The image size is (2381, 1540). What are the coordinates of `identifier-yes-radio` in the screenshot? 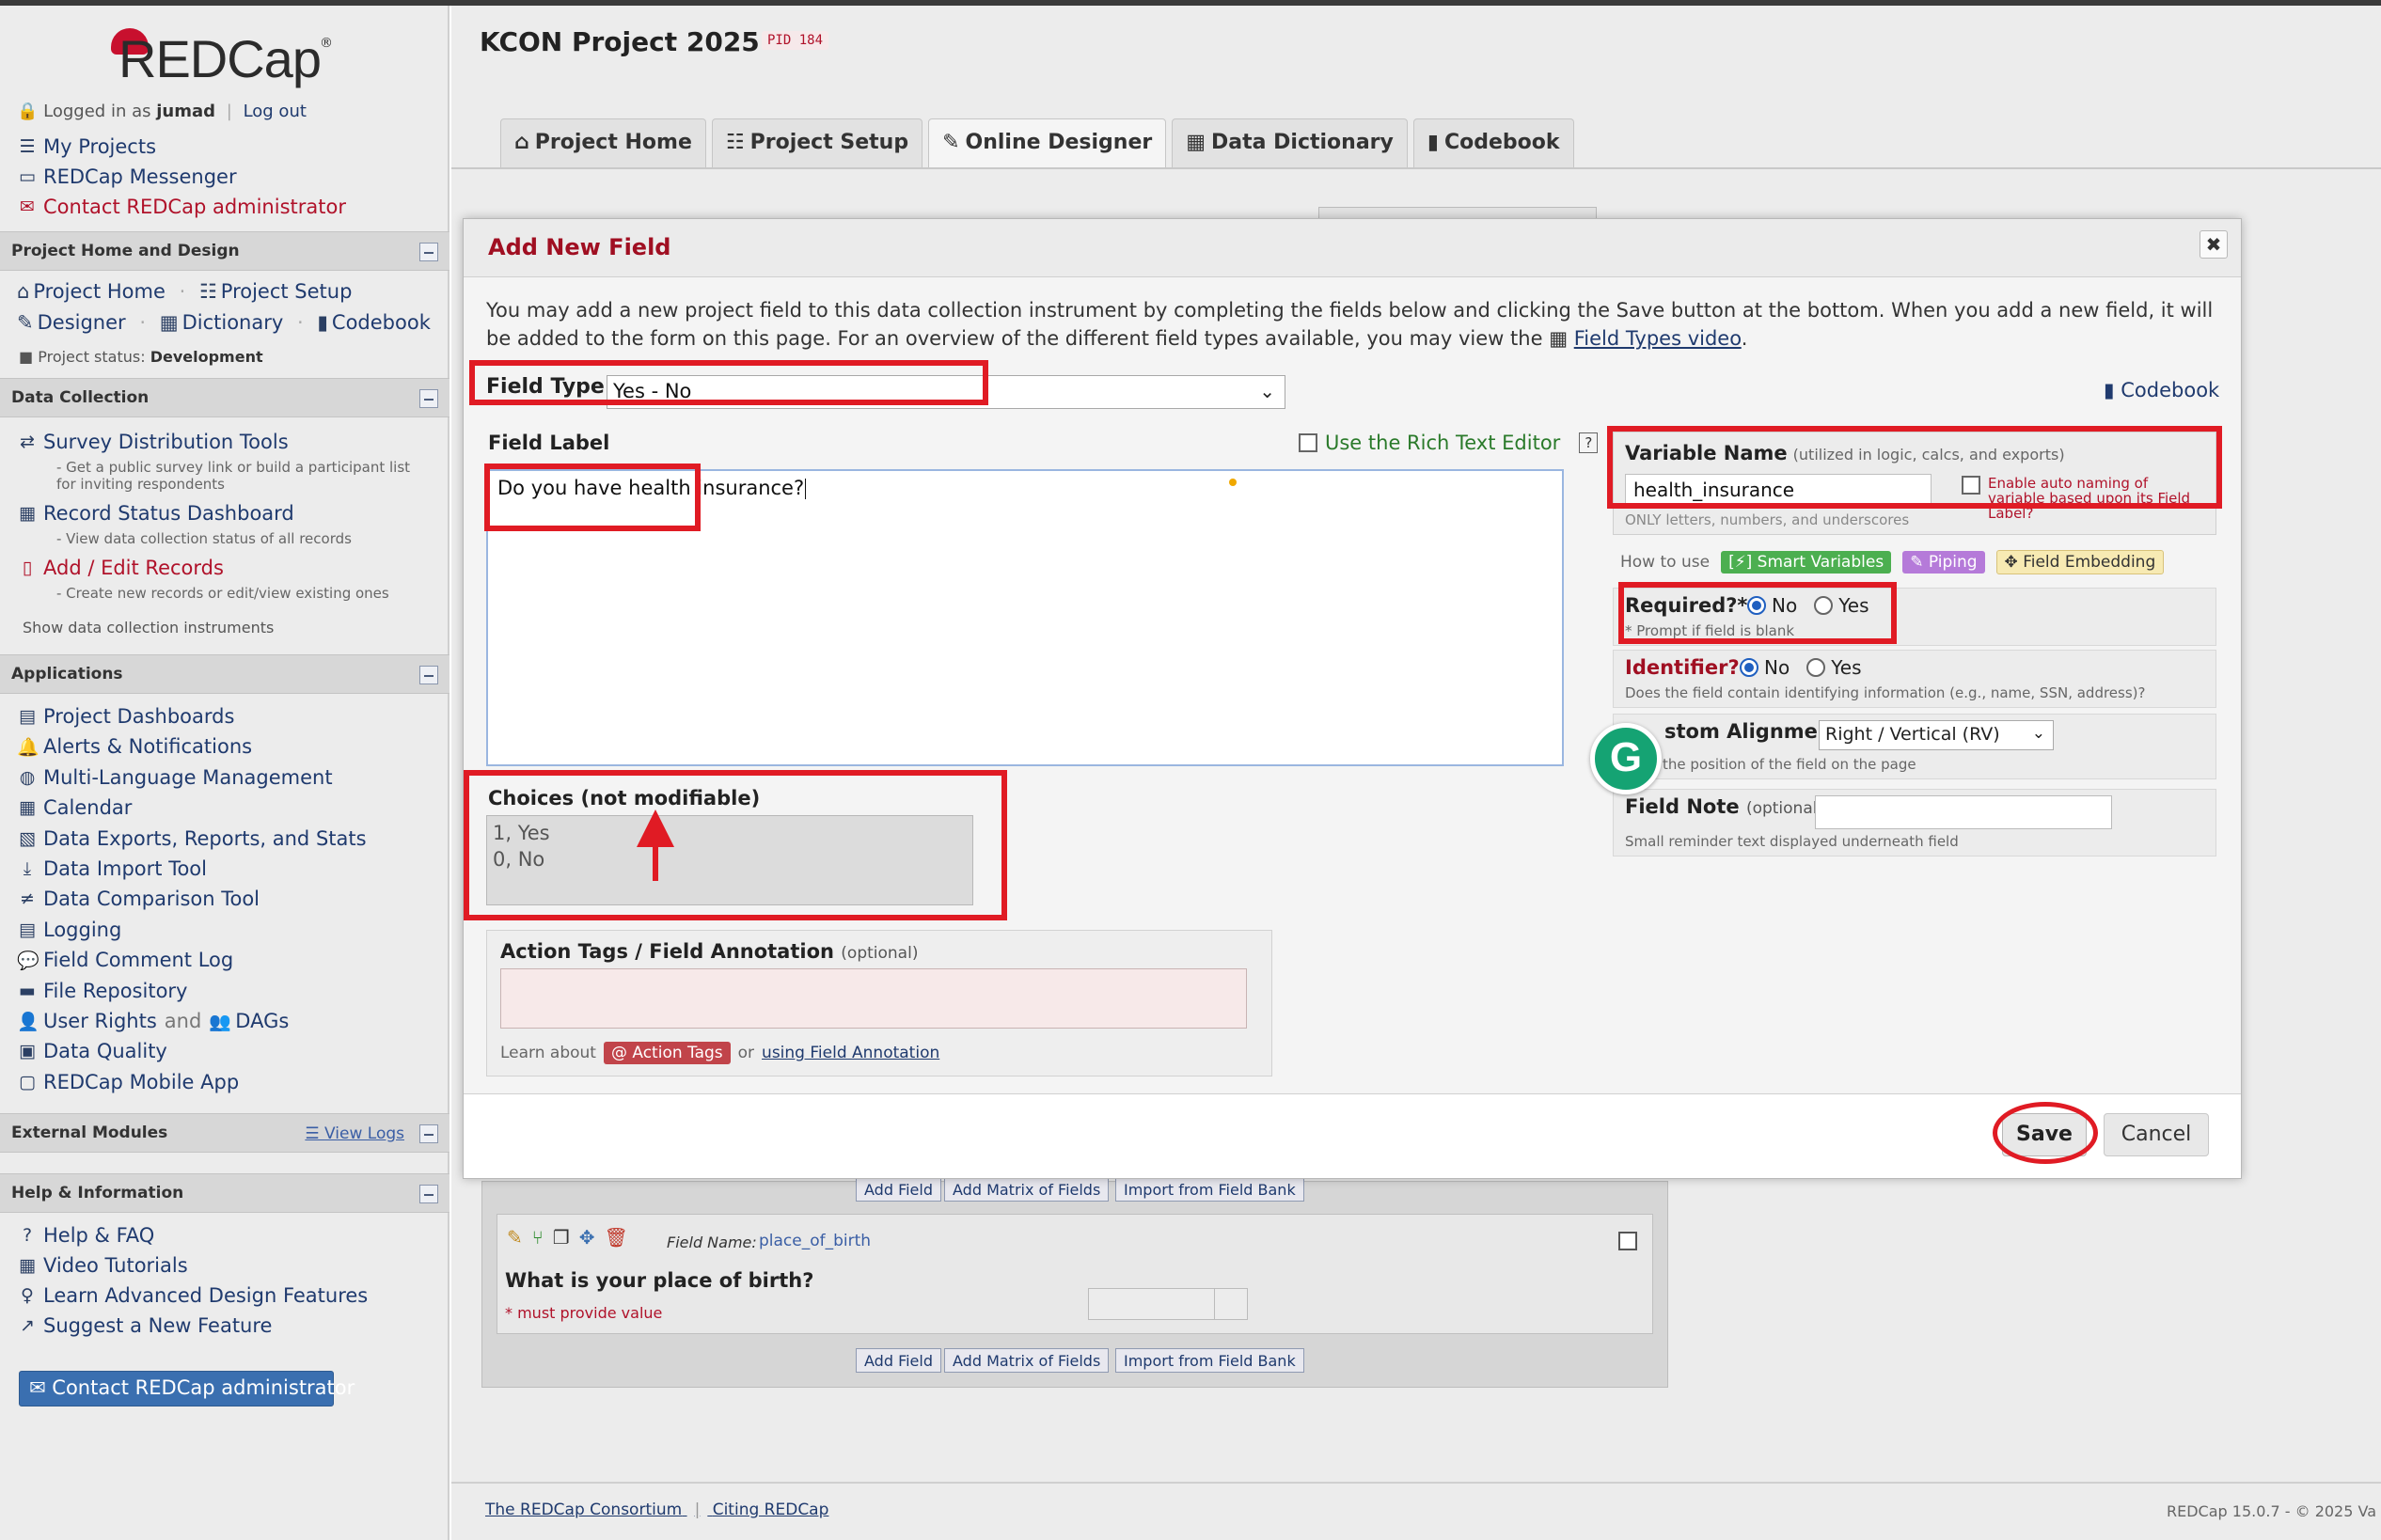 It's located at (1816, 667).